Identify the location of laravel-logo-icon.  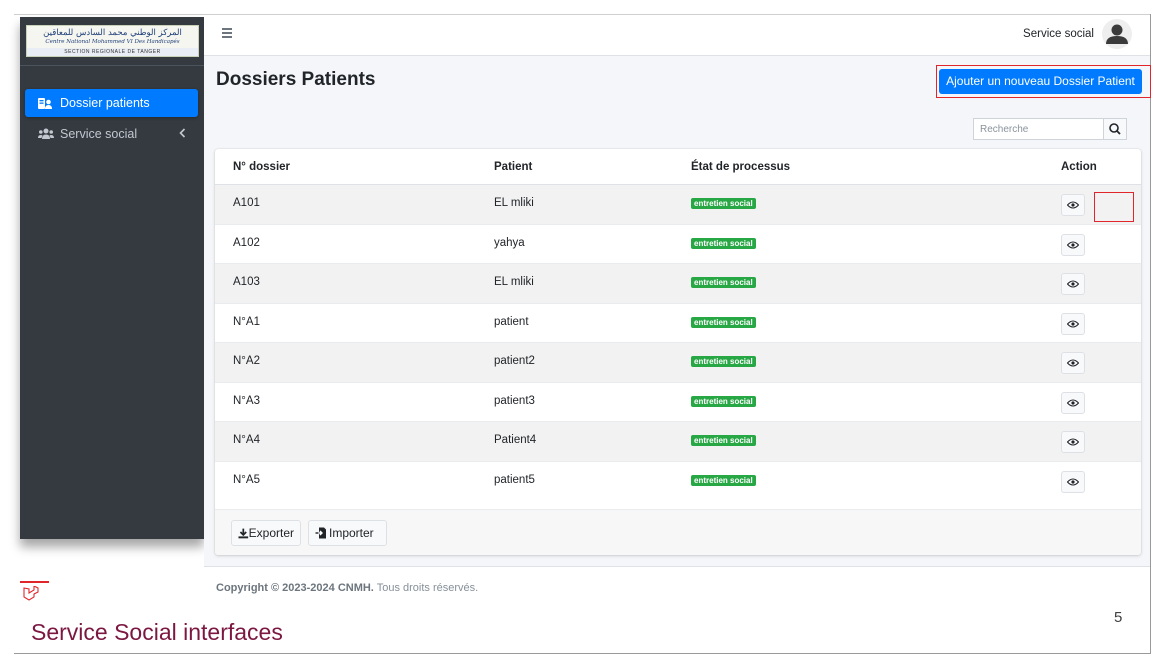
(32, 594).